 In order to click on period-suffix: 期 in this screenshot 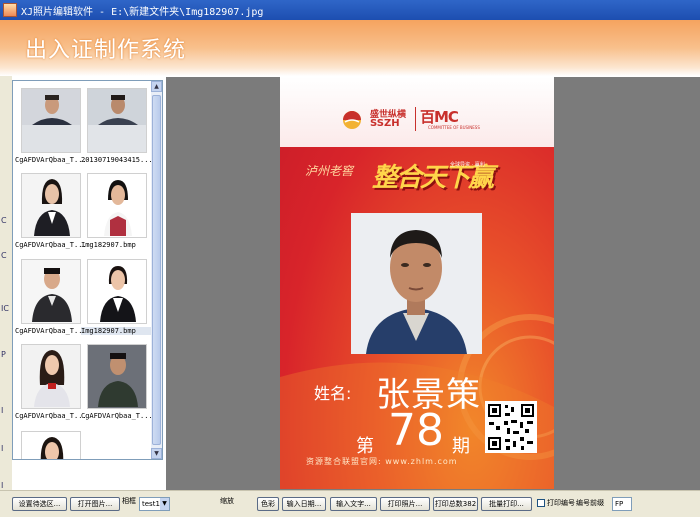, I will do `click(461, 446)`.